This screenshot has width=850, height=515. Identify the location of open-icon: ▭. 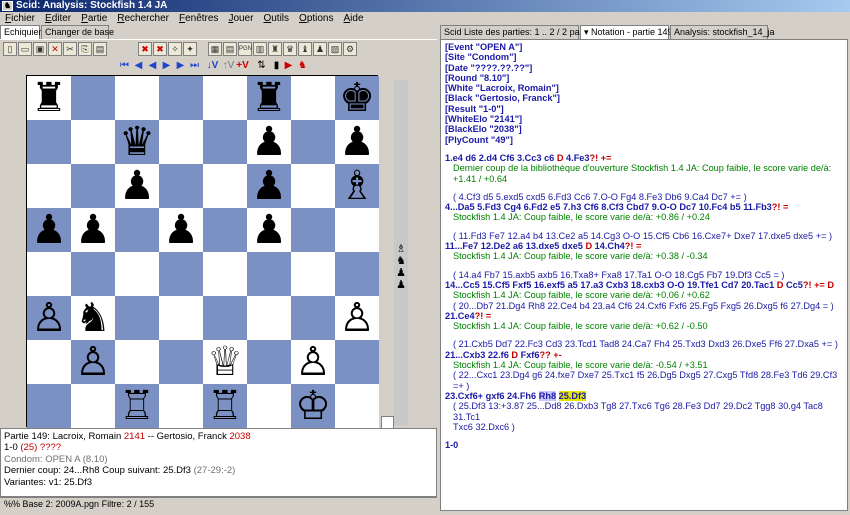
(25, 49).